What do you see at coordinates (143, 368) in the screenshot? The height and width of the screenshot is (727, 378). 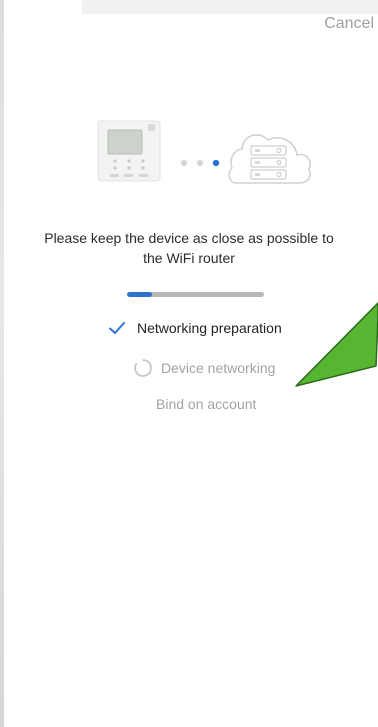 I see `loading-icon` at bounding box center [143, 368].